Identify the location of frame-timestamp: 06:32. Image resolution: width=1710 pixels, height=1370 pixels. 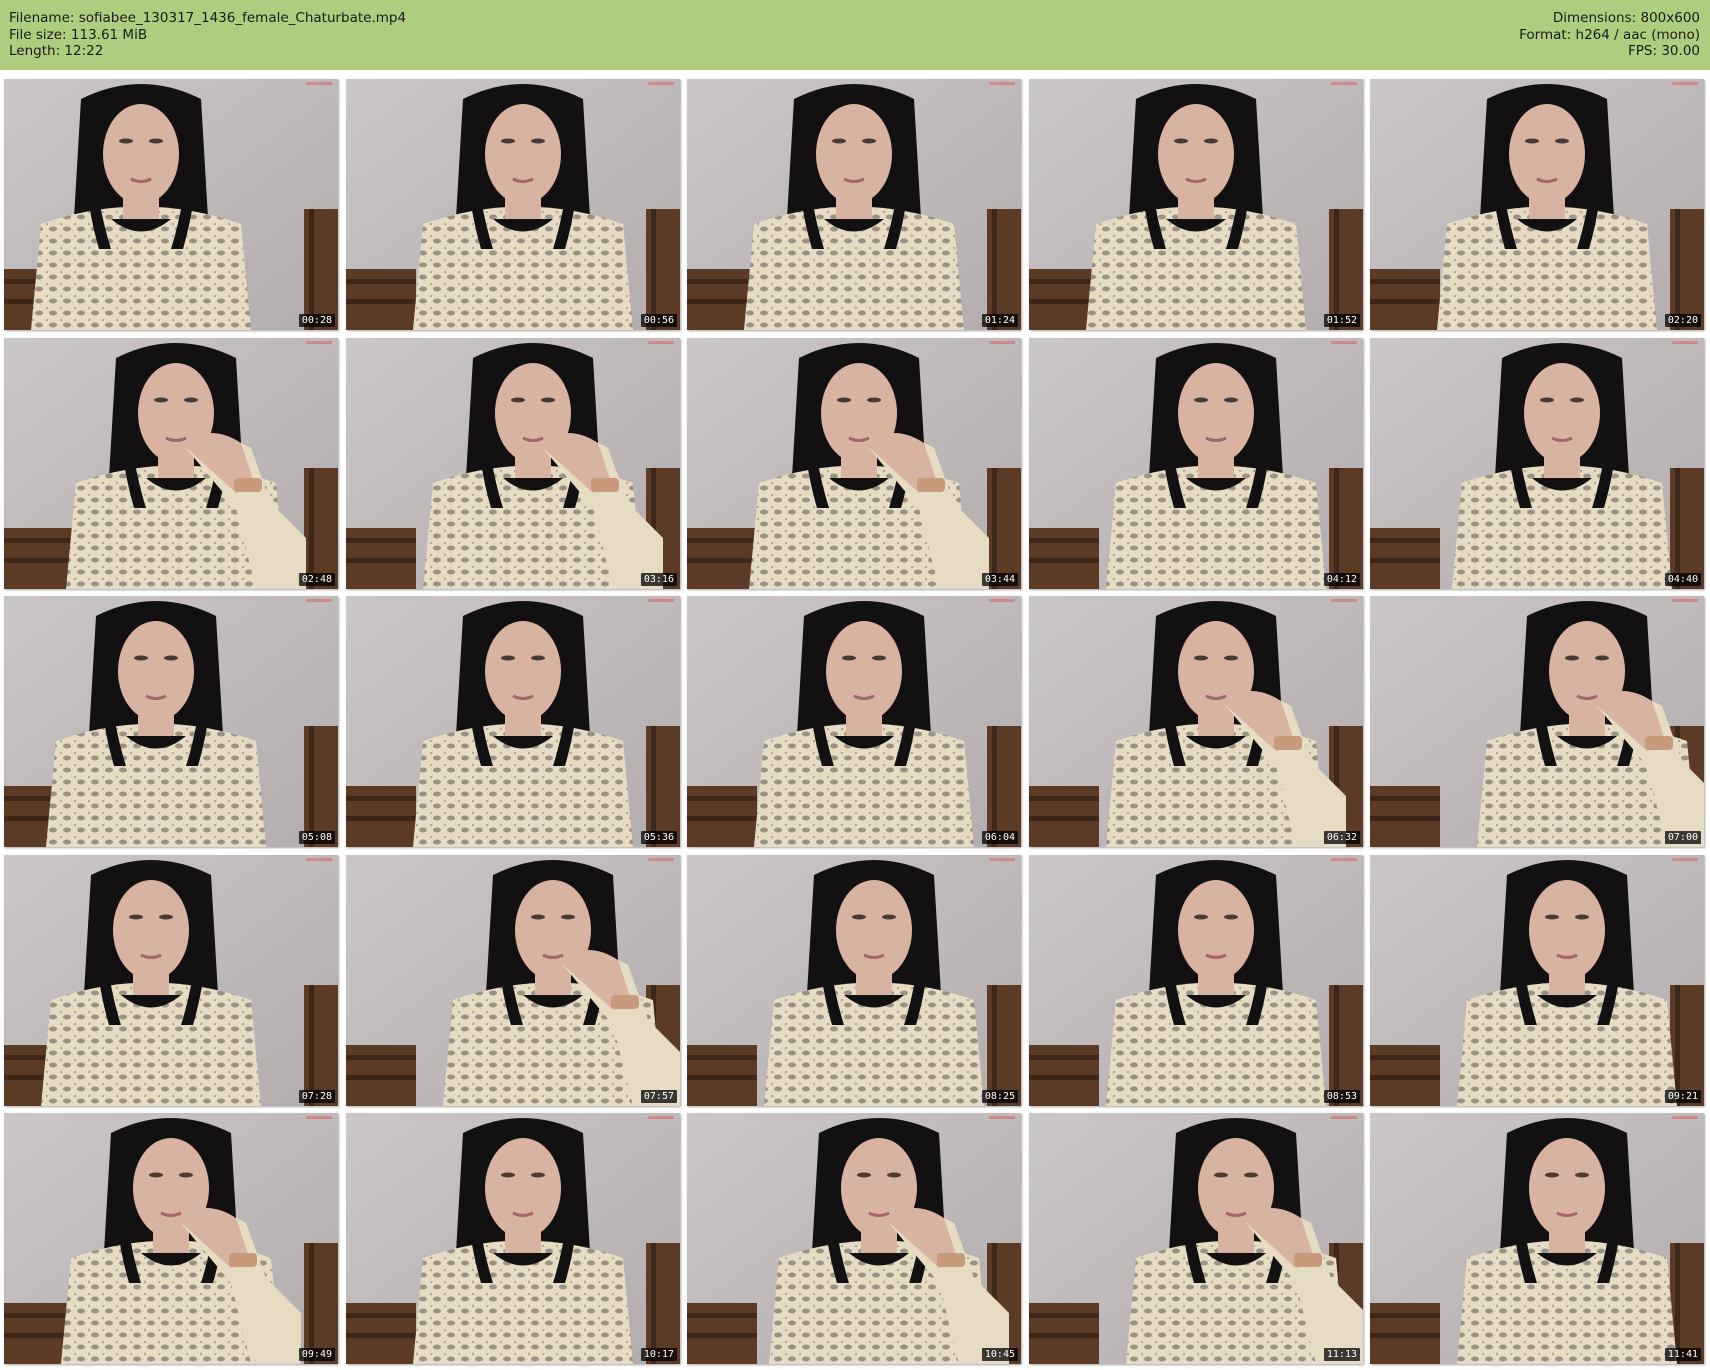
(1341, 837).